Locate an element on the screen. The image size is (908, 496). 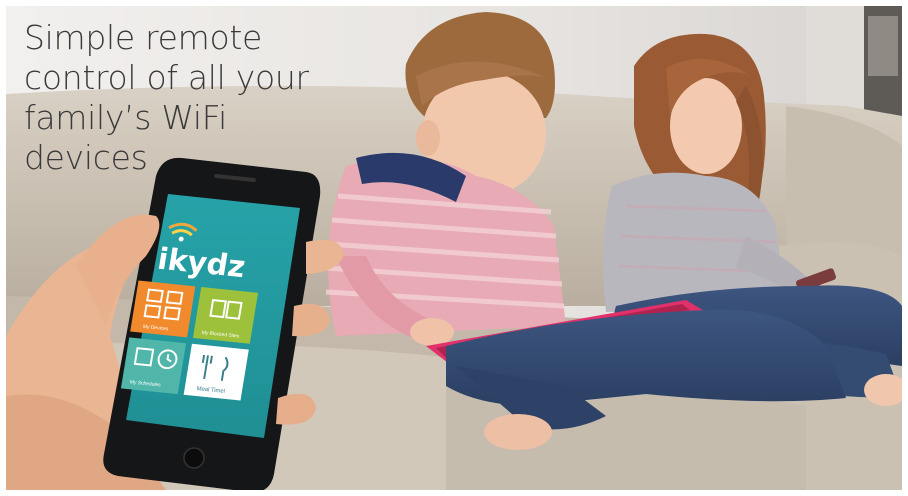
tile-my-devices: My Devices is located at coordinates (163, 309).